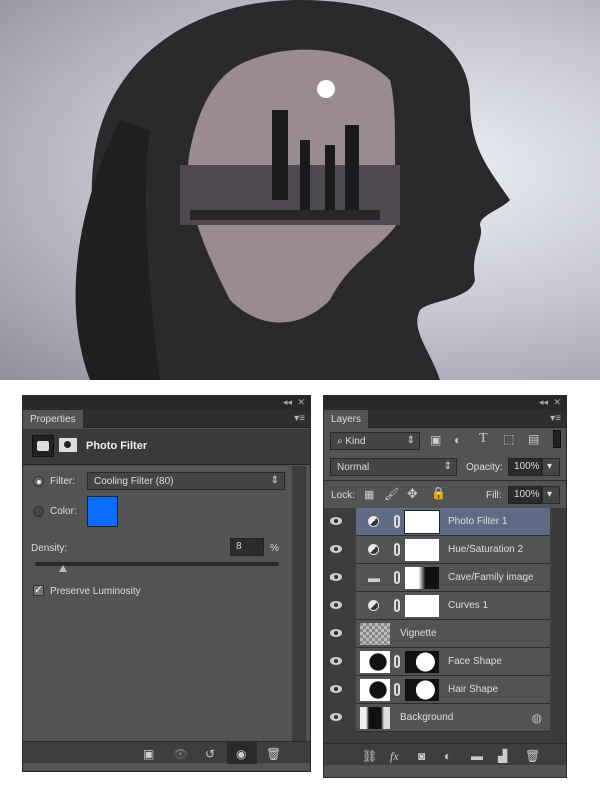 The image size is (600, 790). Describe the element at coordinates (557, 439) in the screenshot. I see `filter-toggle` at that location.